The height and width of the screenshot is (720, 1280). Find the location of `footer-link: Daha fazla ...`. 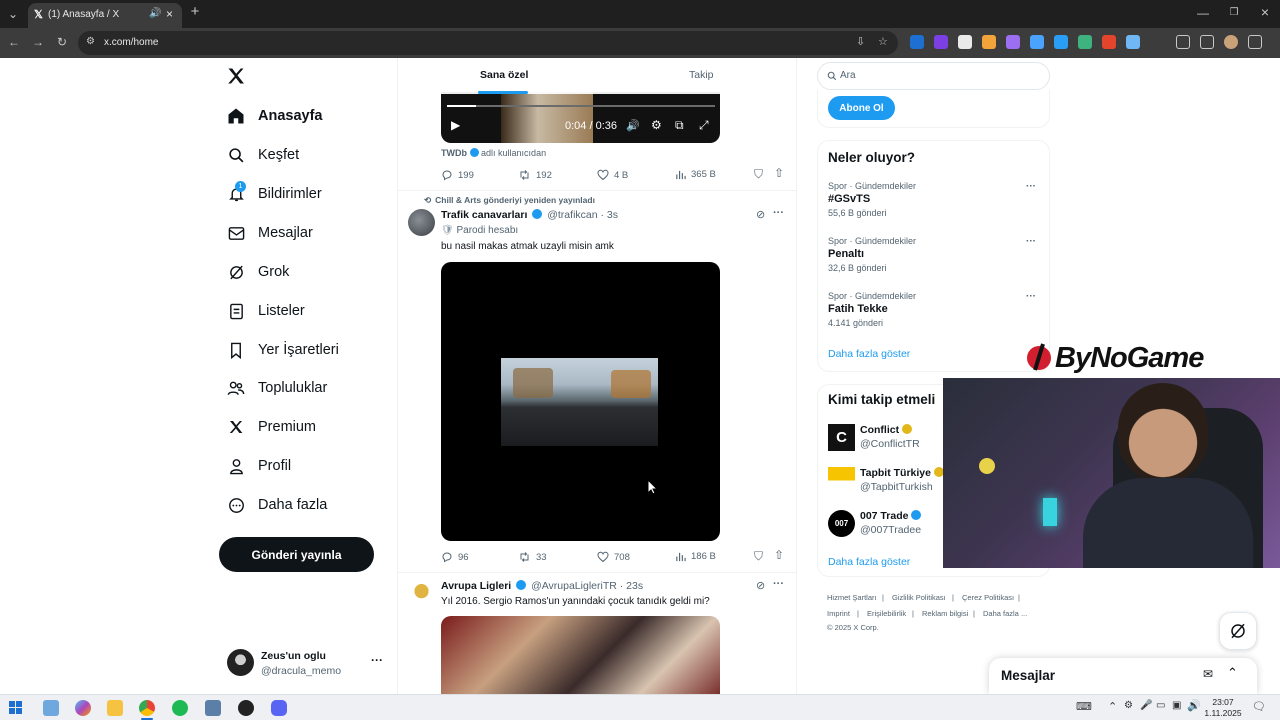

footer-link: Daha fazla ... is located at coordinates (1005, 613).